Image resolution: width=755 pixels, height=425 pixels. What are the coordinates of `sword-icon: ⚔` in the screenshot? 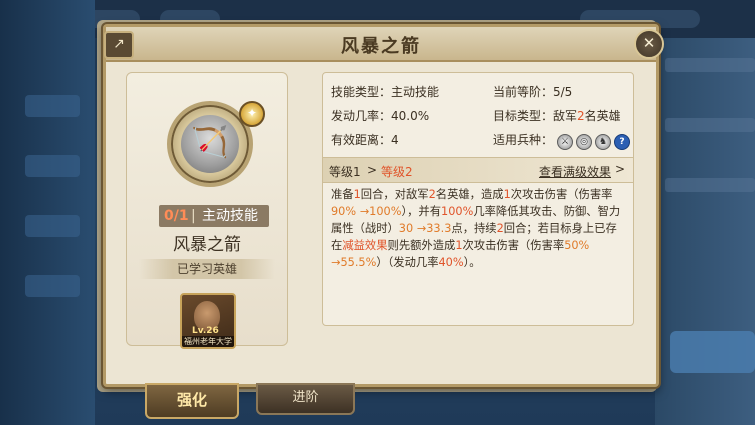 It's located at (565, 141).